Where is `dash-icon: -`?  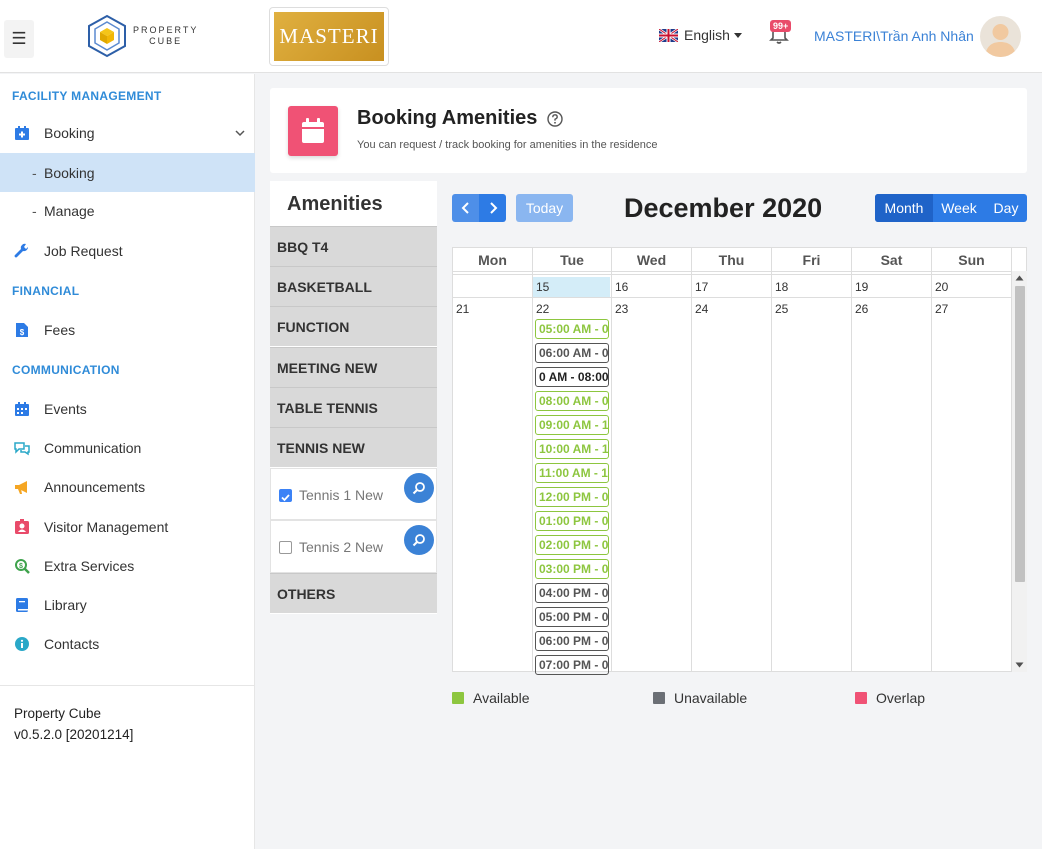 dash-icon: - is located at coordinates (34, 172).